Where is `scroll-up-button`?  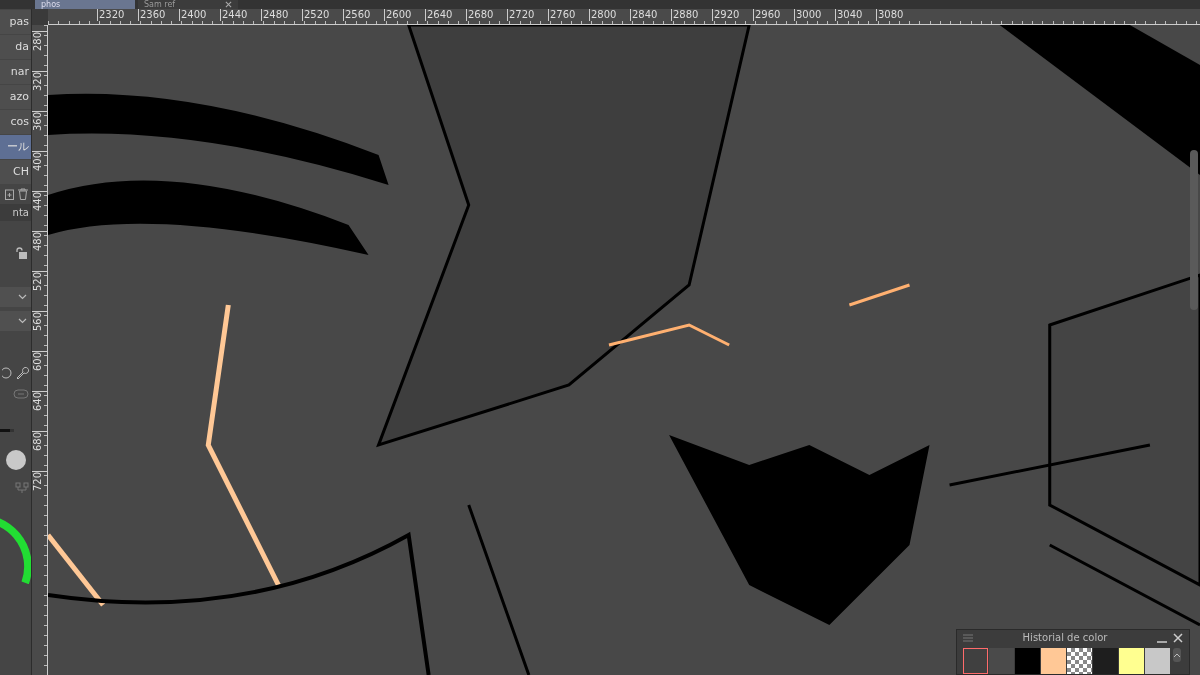 scroll-up-button is located at coordinates (1177, 655).